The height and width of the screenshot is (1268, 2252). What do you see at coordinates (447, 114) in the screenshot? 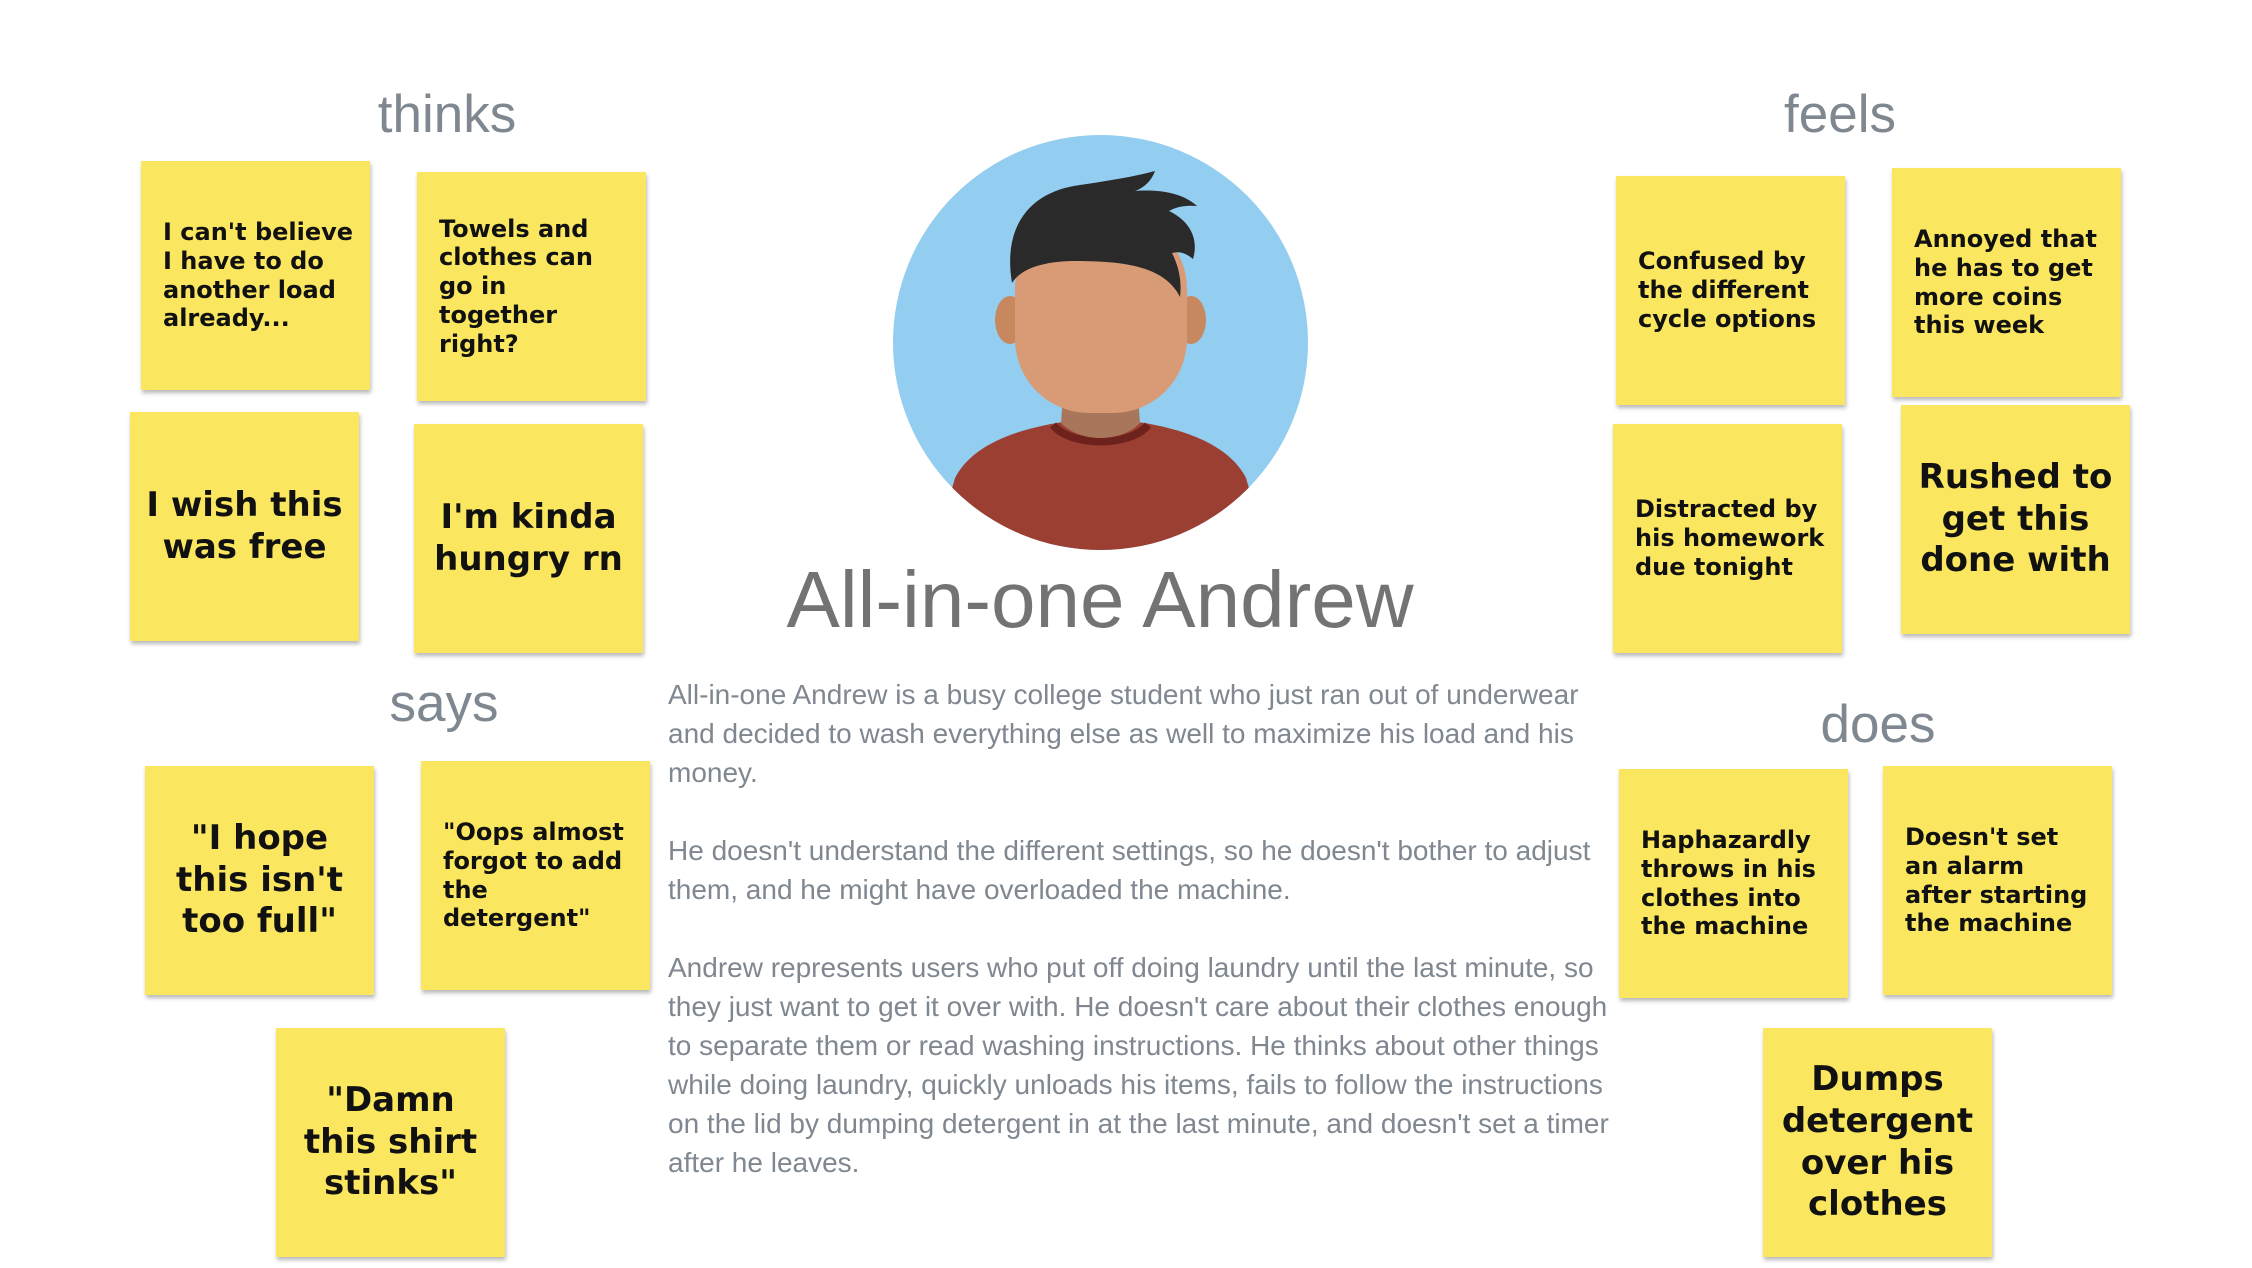
I see `thinks-label: thinks` at bounding box center [447, 114].